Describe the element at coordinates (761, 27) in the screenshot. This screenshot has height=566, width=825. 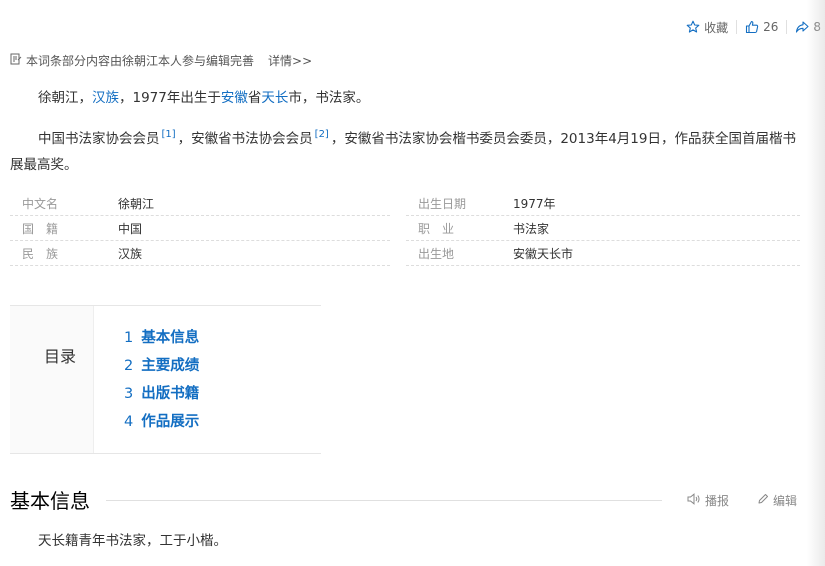
I see `like-button: 26` at that location.